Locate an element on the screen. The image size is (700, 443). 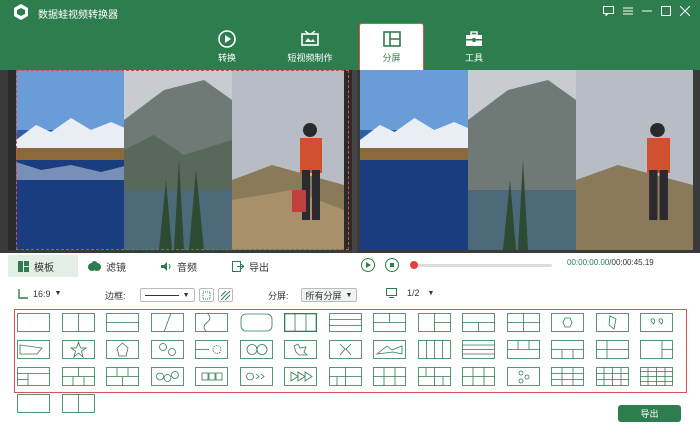
toolbox-icon is located at coordinates (474, 38).